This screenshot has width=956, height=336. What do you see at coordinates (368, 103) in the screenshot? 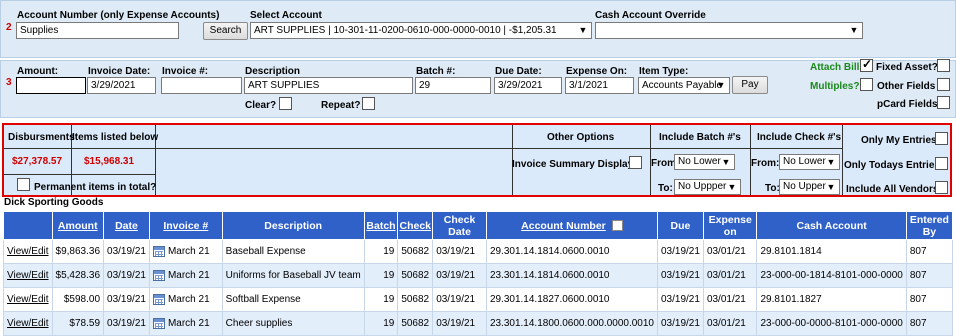
I see `repeat-checkbox` at bounding box center [368, 103].